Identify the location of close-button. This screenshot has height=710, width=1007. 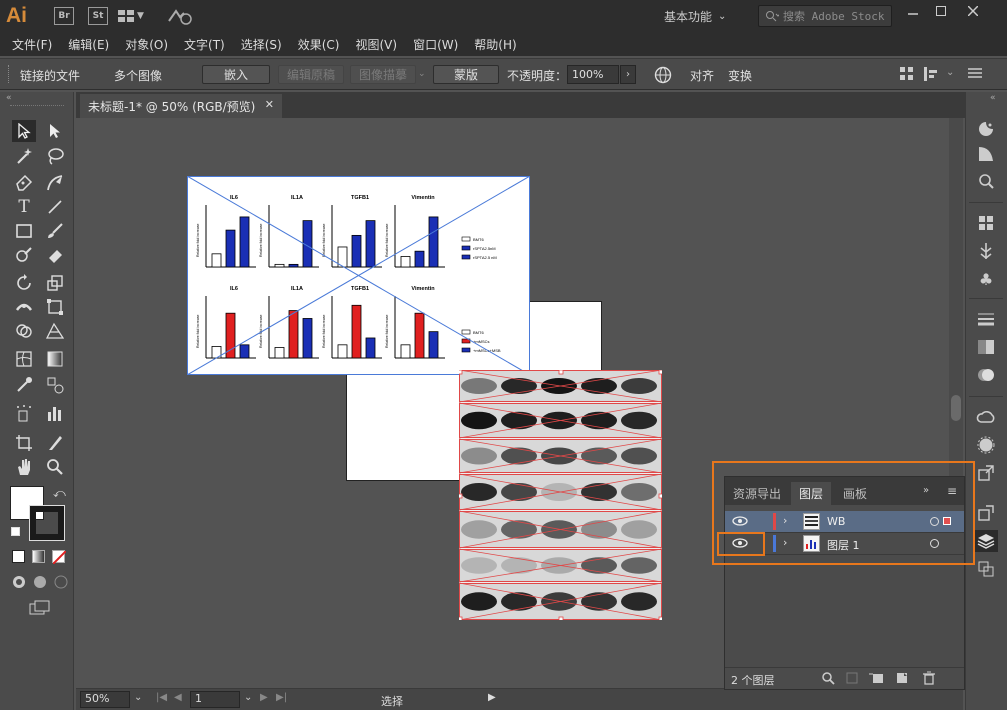
(973, 11).